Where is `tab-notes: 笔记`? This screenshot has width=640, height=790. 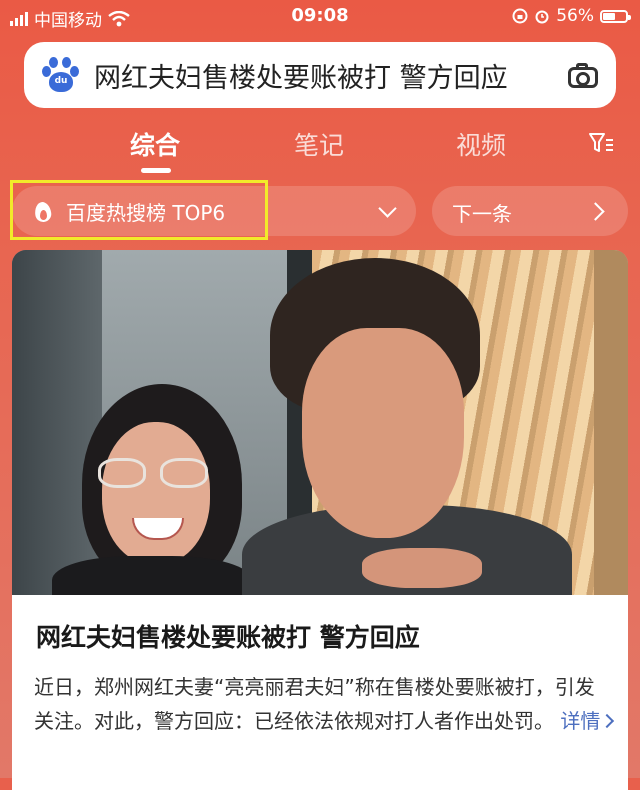
tab-notes: 笔记 is located at coordinates (319, 144).